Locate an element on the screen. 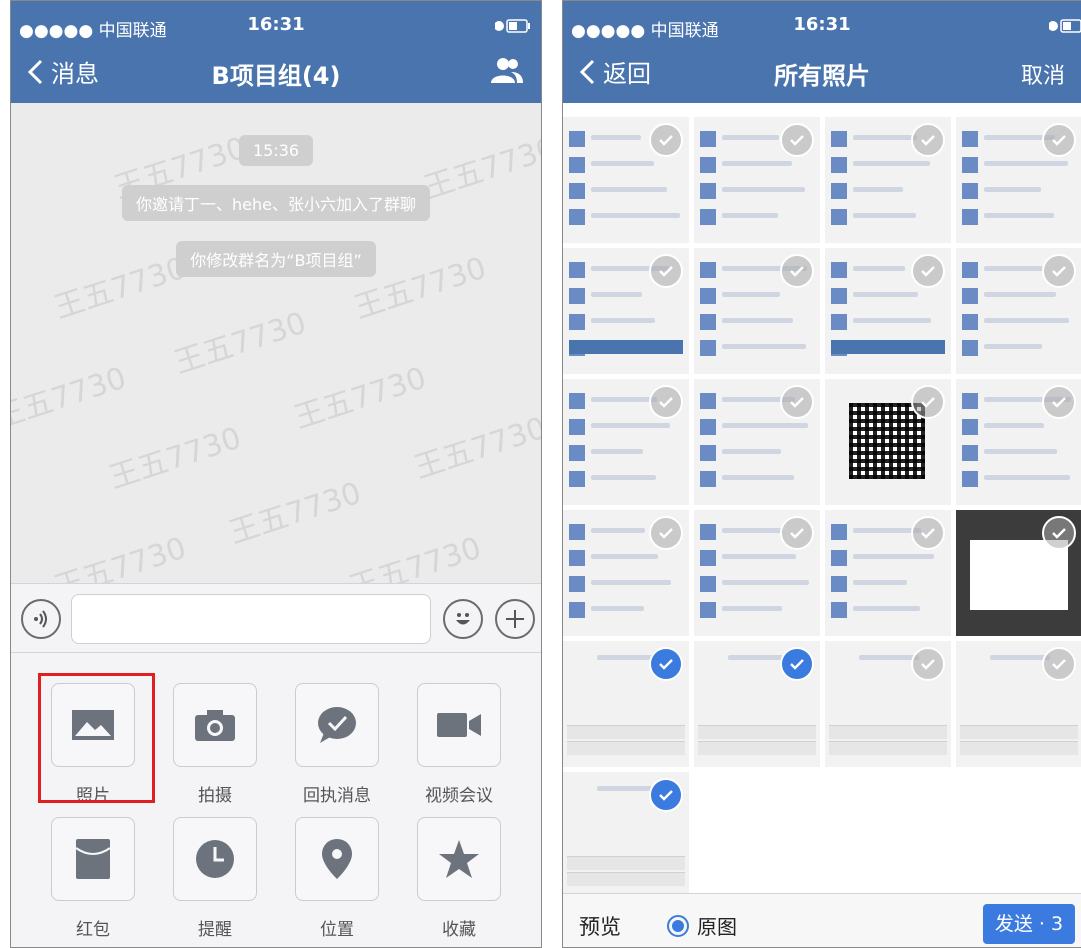  tool-label: 位置 is located at coordinates (337, 930).